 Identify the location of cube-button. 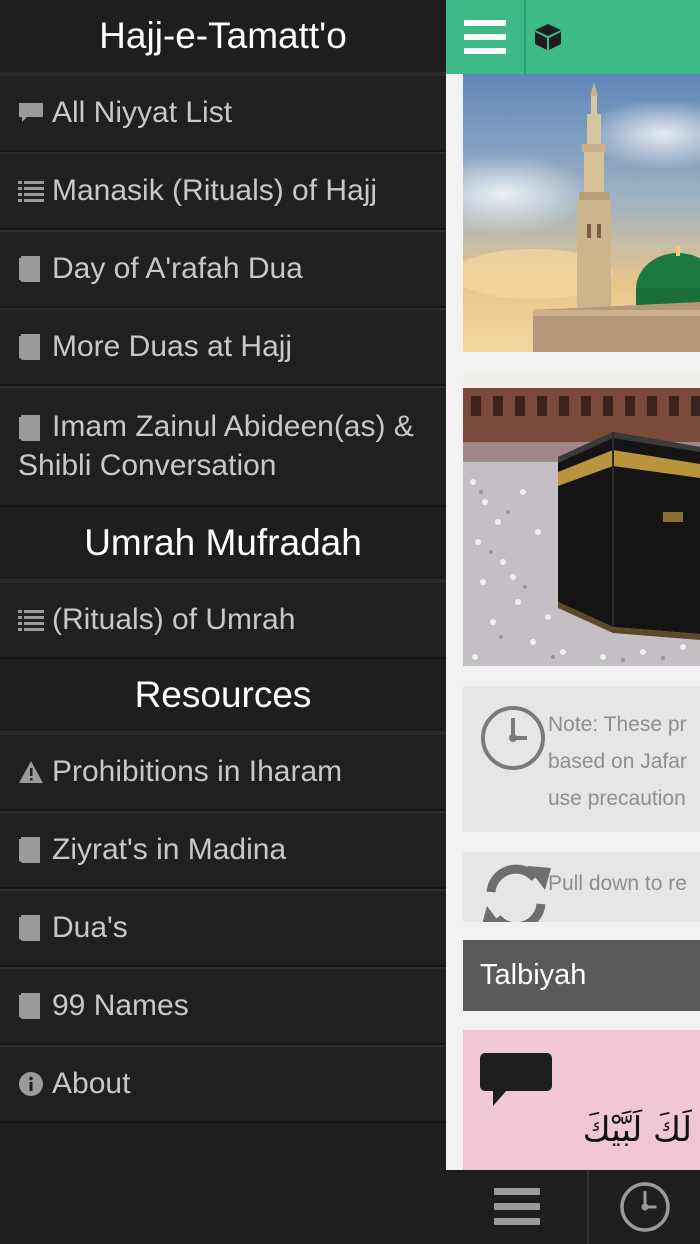
(548, 37).